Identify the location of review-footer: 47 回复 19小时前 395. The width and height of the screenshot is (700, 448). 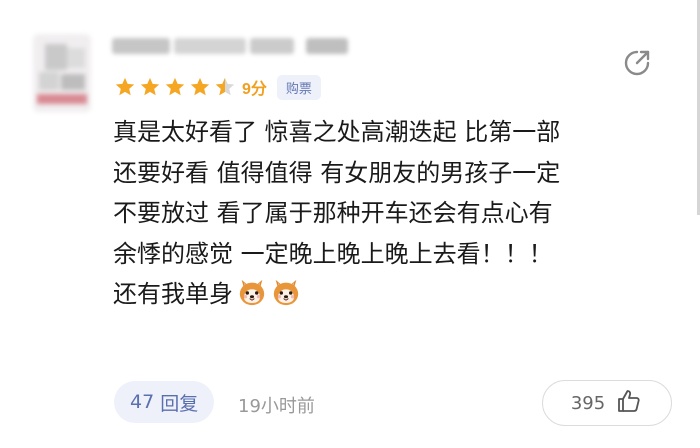
(393, 403).